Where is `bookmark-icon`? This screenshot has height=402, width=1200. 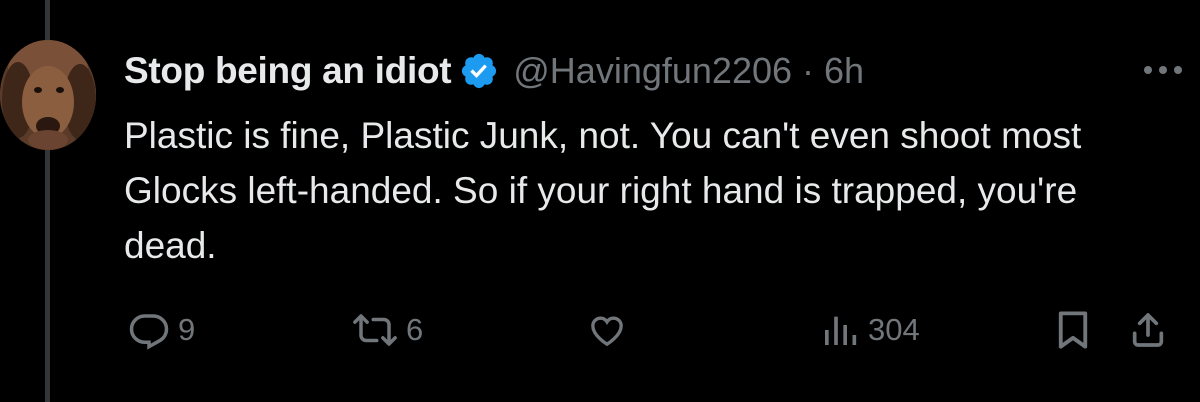 bookmark-icon is located at coordinates (1073, 330).